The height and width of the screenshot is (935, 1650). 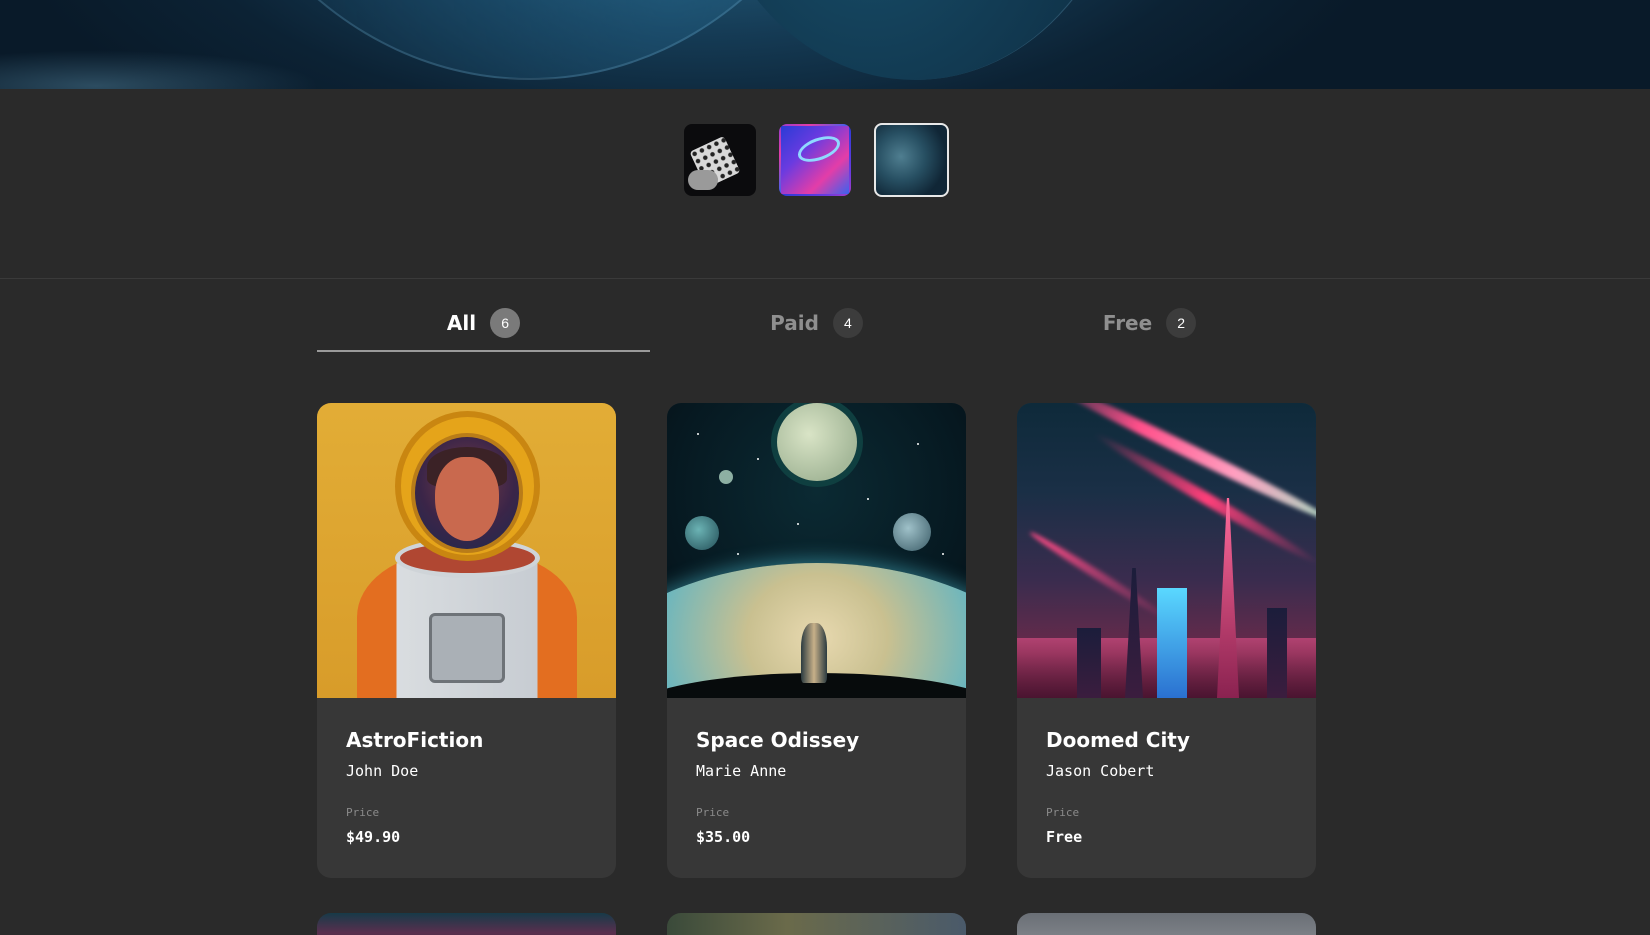 What do you see at coordinates (1118, 740) in the screenshot?
I see `card-title: Doomed City` at bounding box center [1118, 740].